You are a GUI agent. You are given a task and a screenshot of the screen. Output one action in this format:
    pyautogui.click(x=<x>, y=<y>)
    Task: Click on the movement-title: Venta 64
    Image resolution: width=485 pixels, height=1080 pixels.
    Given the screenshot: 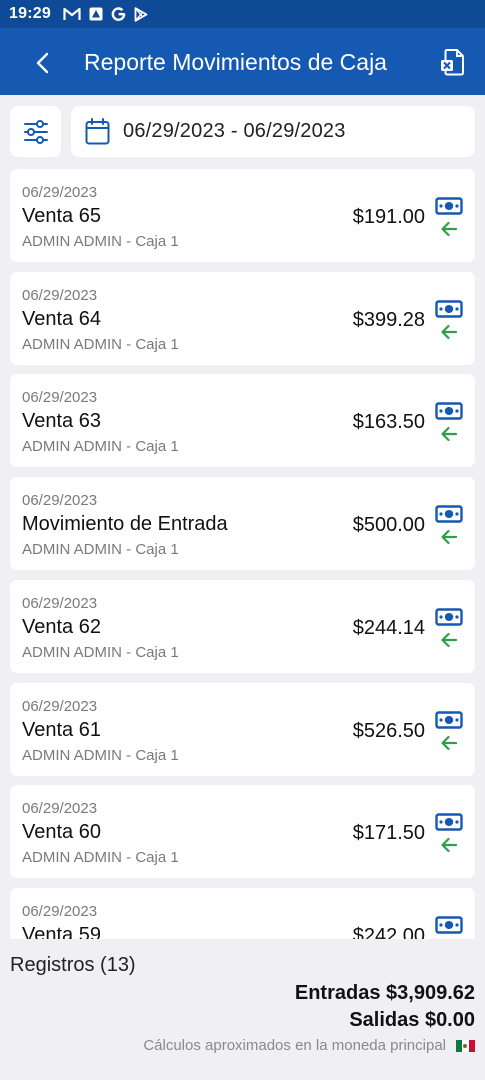 What is the action you would take?
    pyautogui.click(x=61, y=318)
    